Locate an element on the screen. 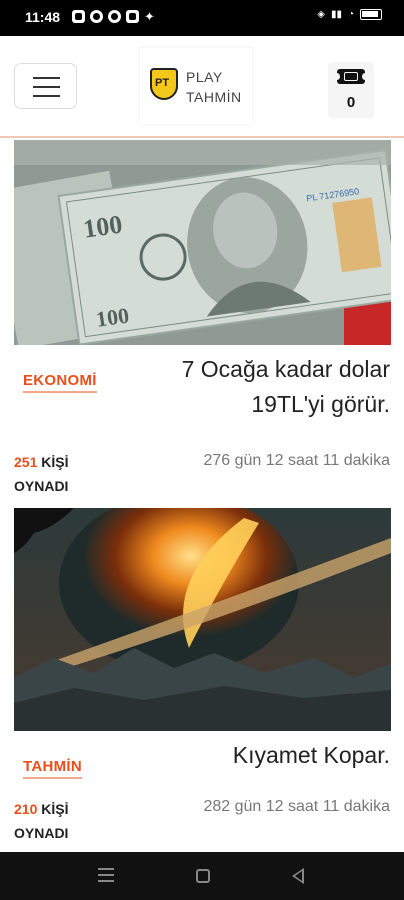 The image size is (404, 900). vibrate-icon: ◈ is located at coordinates (321, 14).